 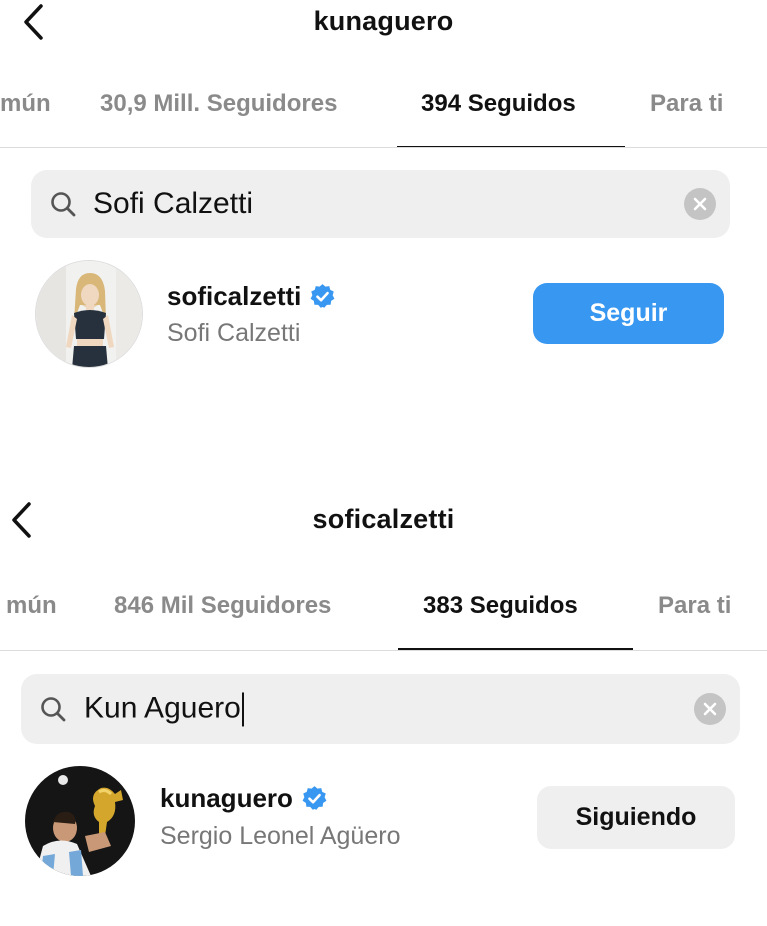 What do you see at coordinates (380, 709) in the screenshot?
I see `search-bar: Kun Aguero` at bounding box center [380, 709].